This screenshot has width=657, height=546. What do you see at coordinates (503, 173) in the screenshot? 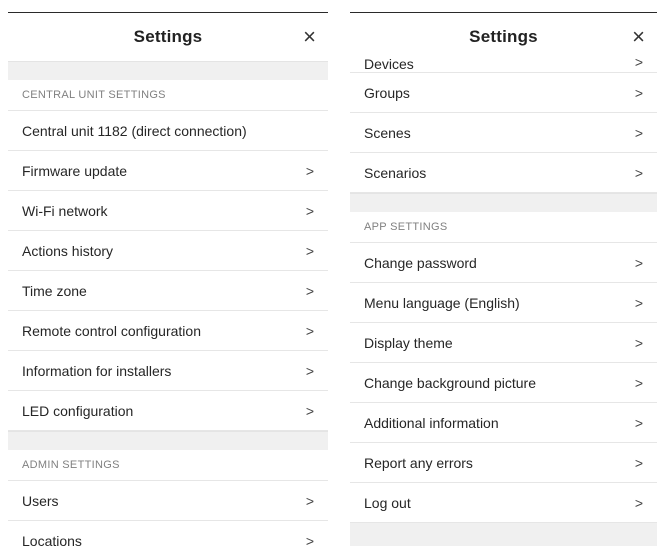
I see `scenarios-item: Scenarios >` at bounding box center [503, 173].